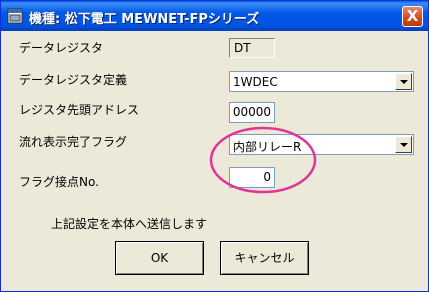 The width and height of the screenshot is (429, 292). What do you see at coordinates (15, 16) in the screenshot?
I see `app-window-icon` at bounding box center [15, 16].